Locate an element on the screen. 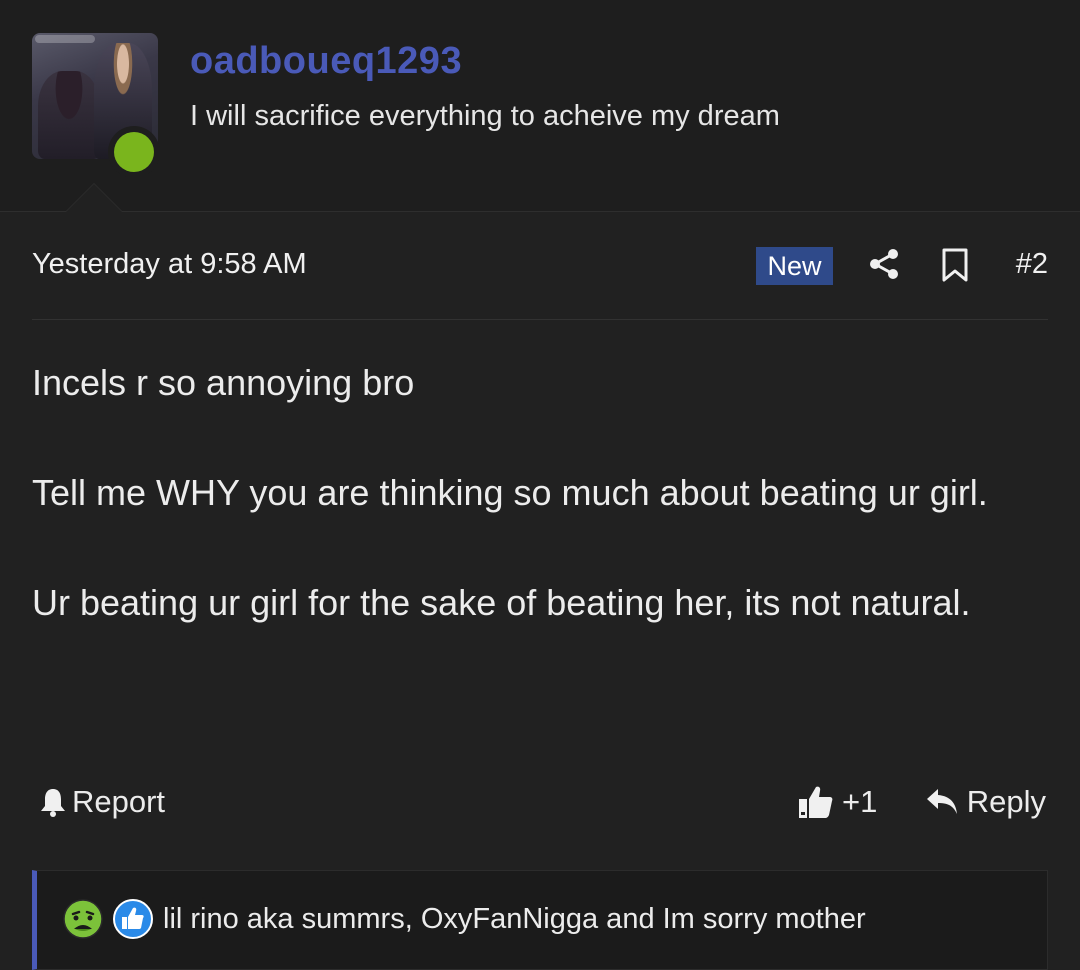 This screenshot has height=970, width=1080. username-link: oadboueq1293 is located at coordinates (326, 61).